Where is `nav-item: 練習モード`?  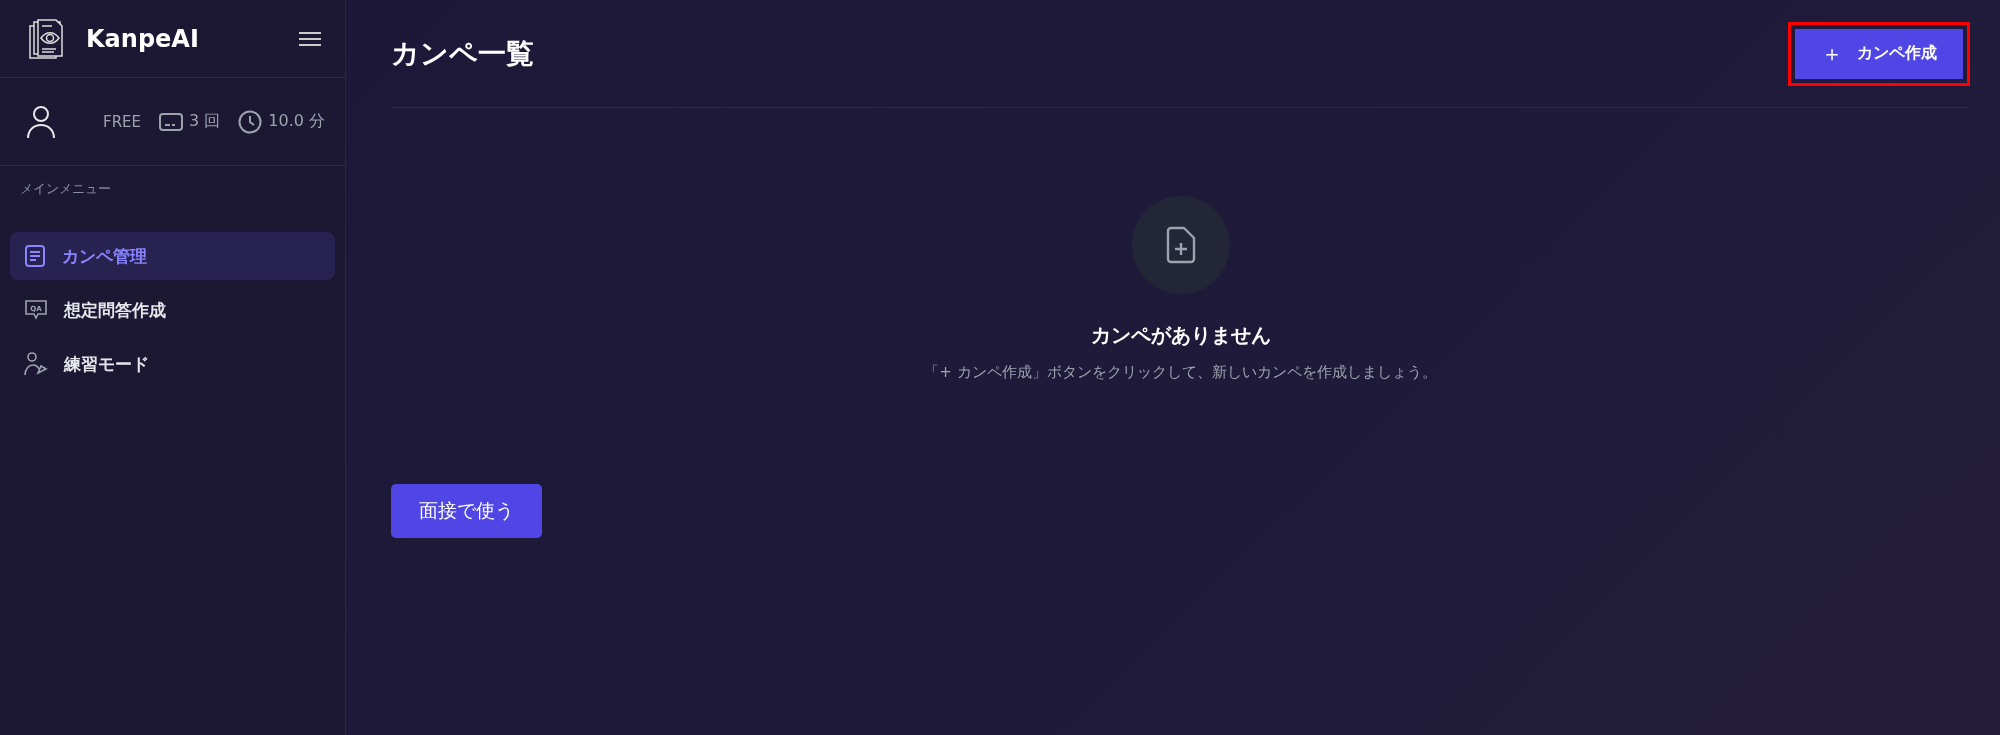 nav-item: 練習モード is located at coordinates (172, 364).